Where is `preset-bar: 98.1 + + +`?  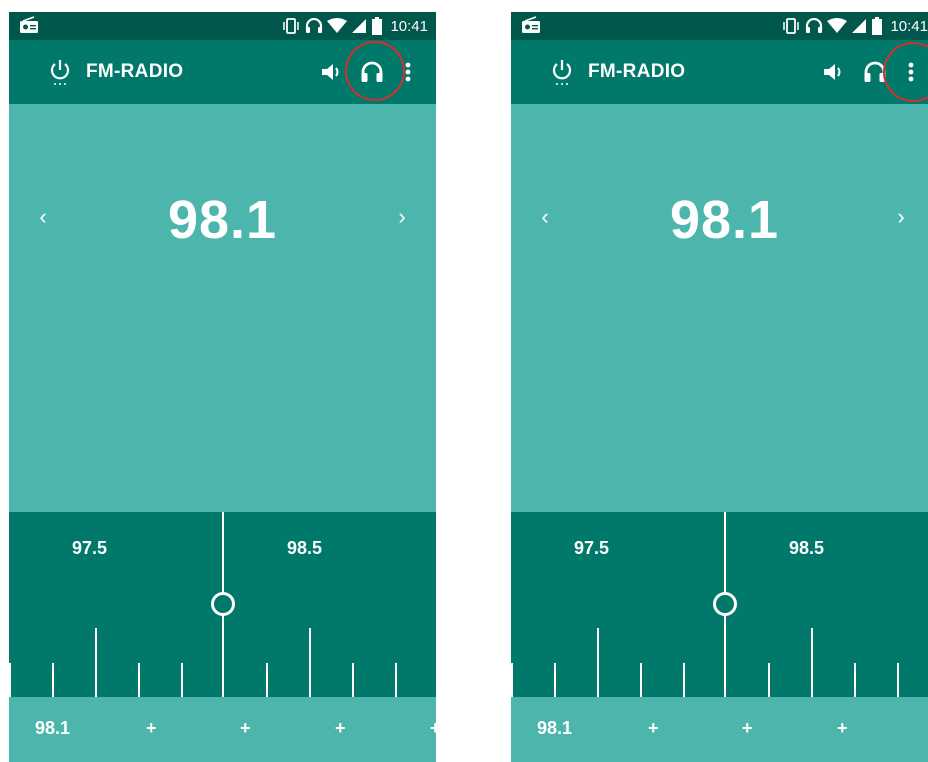
preset-bar: 98.1 + + + is located at coordinates (719, 729).